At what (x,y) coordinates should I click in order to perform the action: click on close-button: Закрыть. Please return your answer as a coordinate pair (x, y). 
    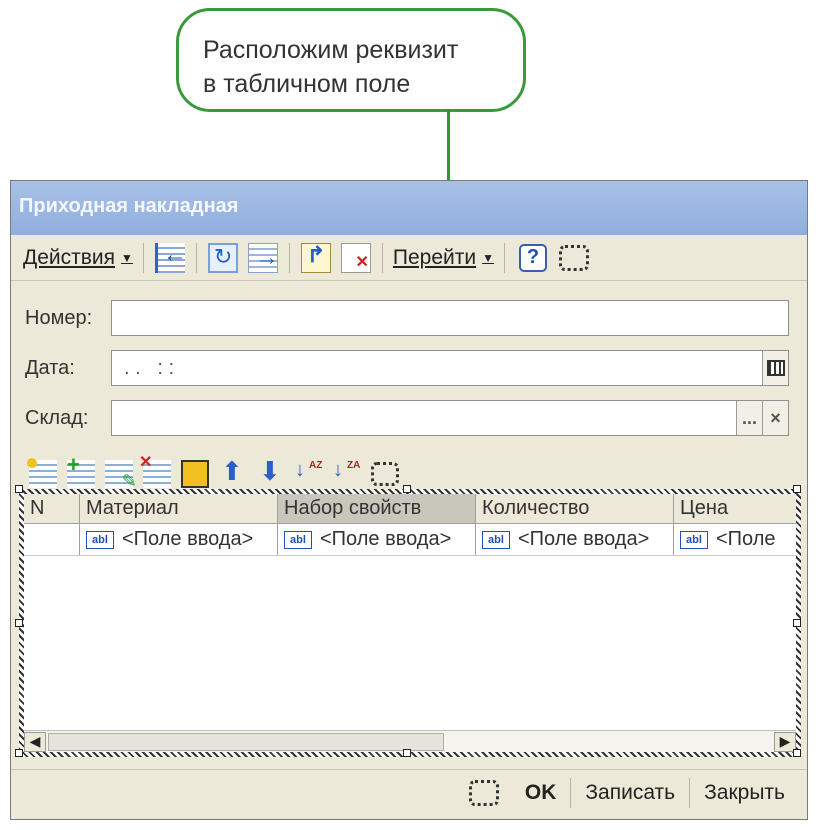
    Looking at the image, I should click on (744, 793).